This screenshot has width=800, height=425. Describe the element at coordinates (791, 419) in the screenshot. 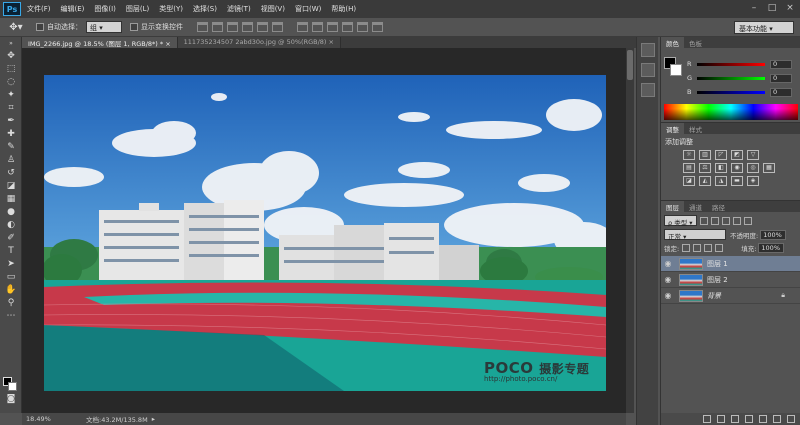

I see `delete-layer-icon` at that location.